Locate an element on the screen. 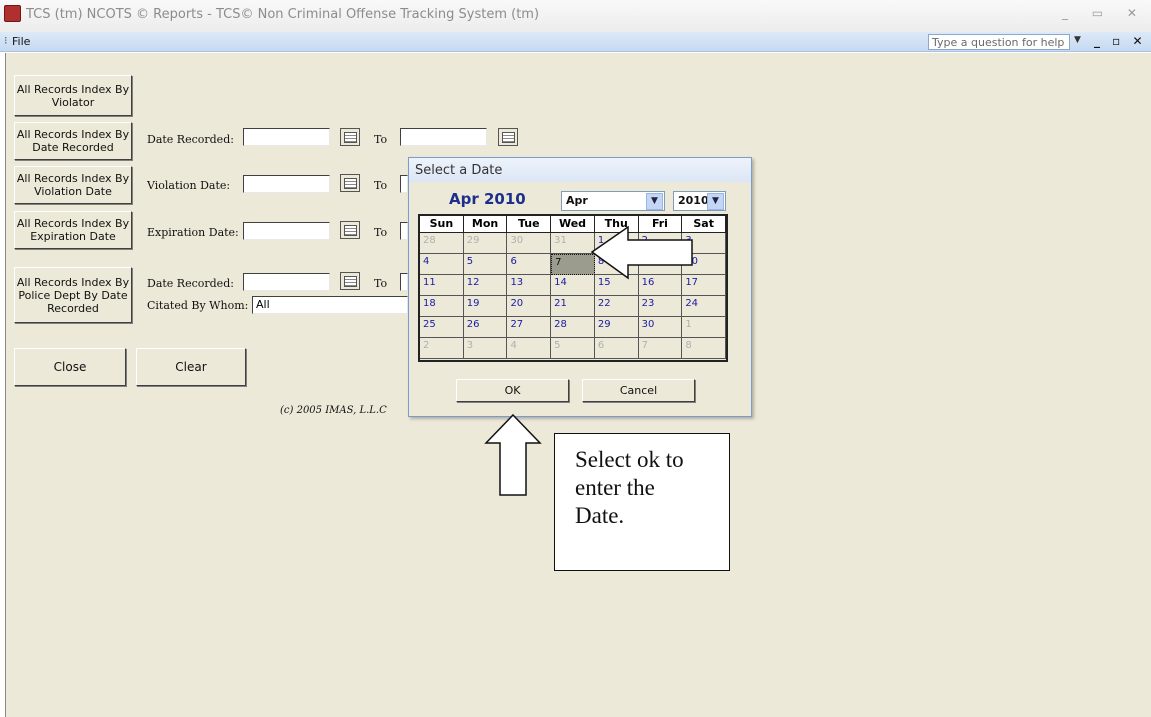  calendar-day: 27 is located at coordinates (529, 327).